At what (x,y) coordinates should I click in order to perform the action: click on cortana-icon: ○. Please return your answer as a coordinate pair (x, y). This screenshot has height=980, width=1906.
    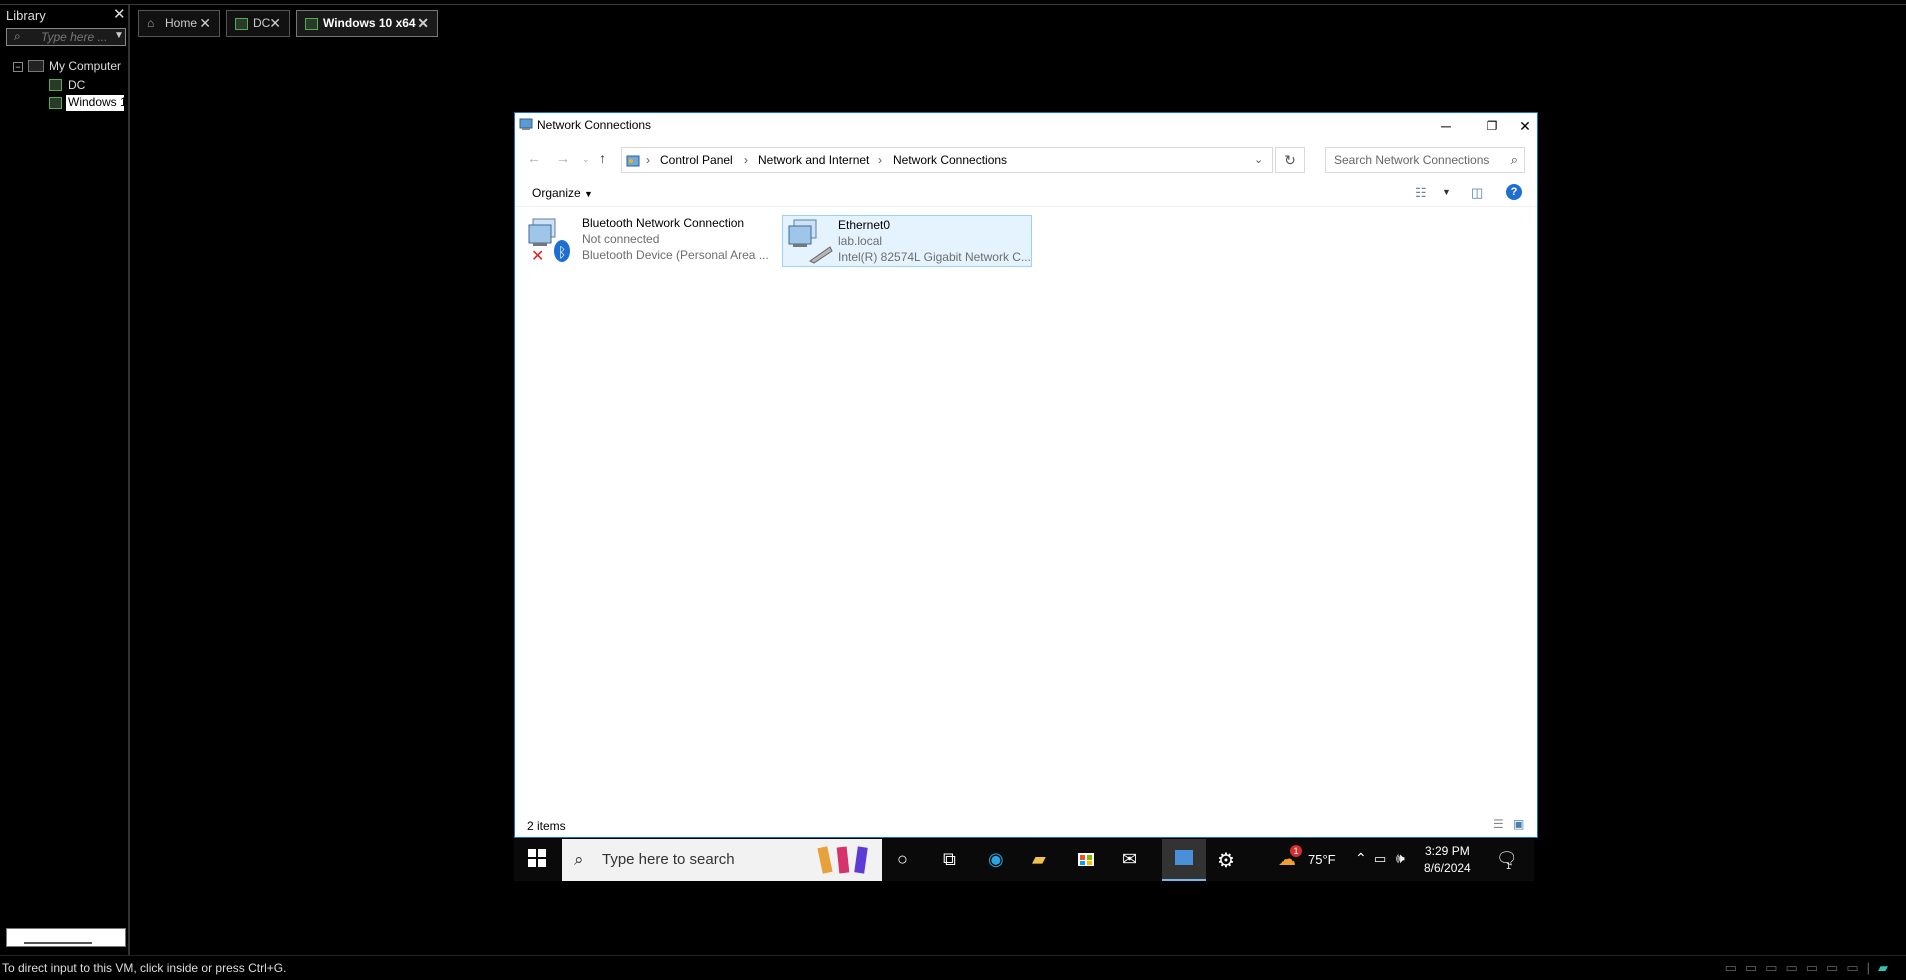
    Looking at the image, I should click on (902, 859).